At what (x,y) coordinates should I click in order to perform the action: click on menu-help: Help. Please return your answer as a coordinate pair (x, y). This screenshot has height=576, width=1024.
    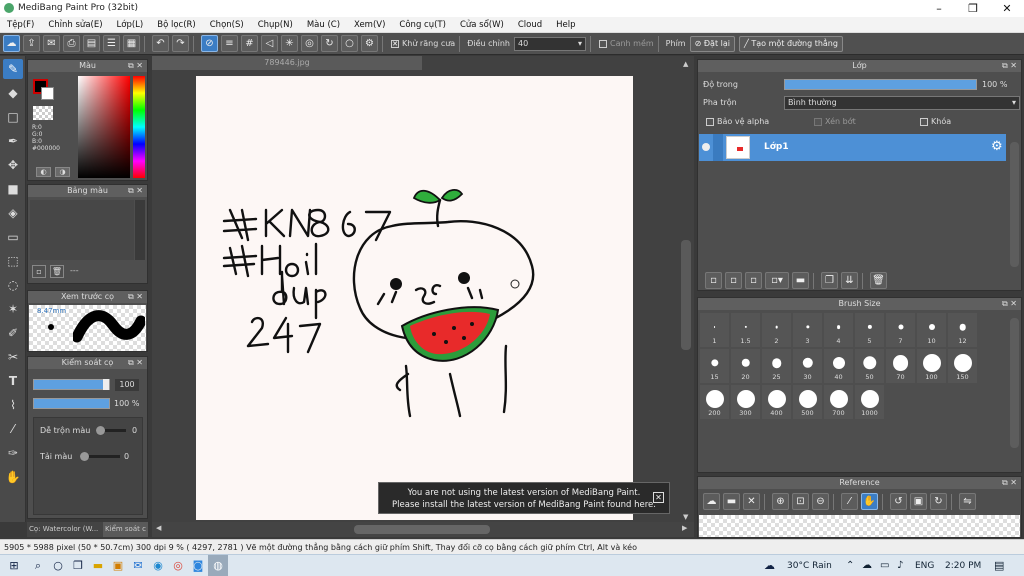
    Looking at the image, I should click on (565, 25).